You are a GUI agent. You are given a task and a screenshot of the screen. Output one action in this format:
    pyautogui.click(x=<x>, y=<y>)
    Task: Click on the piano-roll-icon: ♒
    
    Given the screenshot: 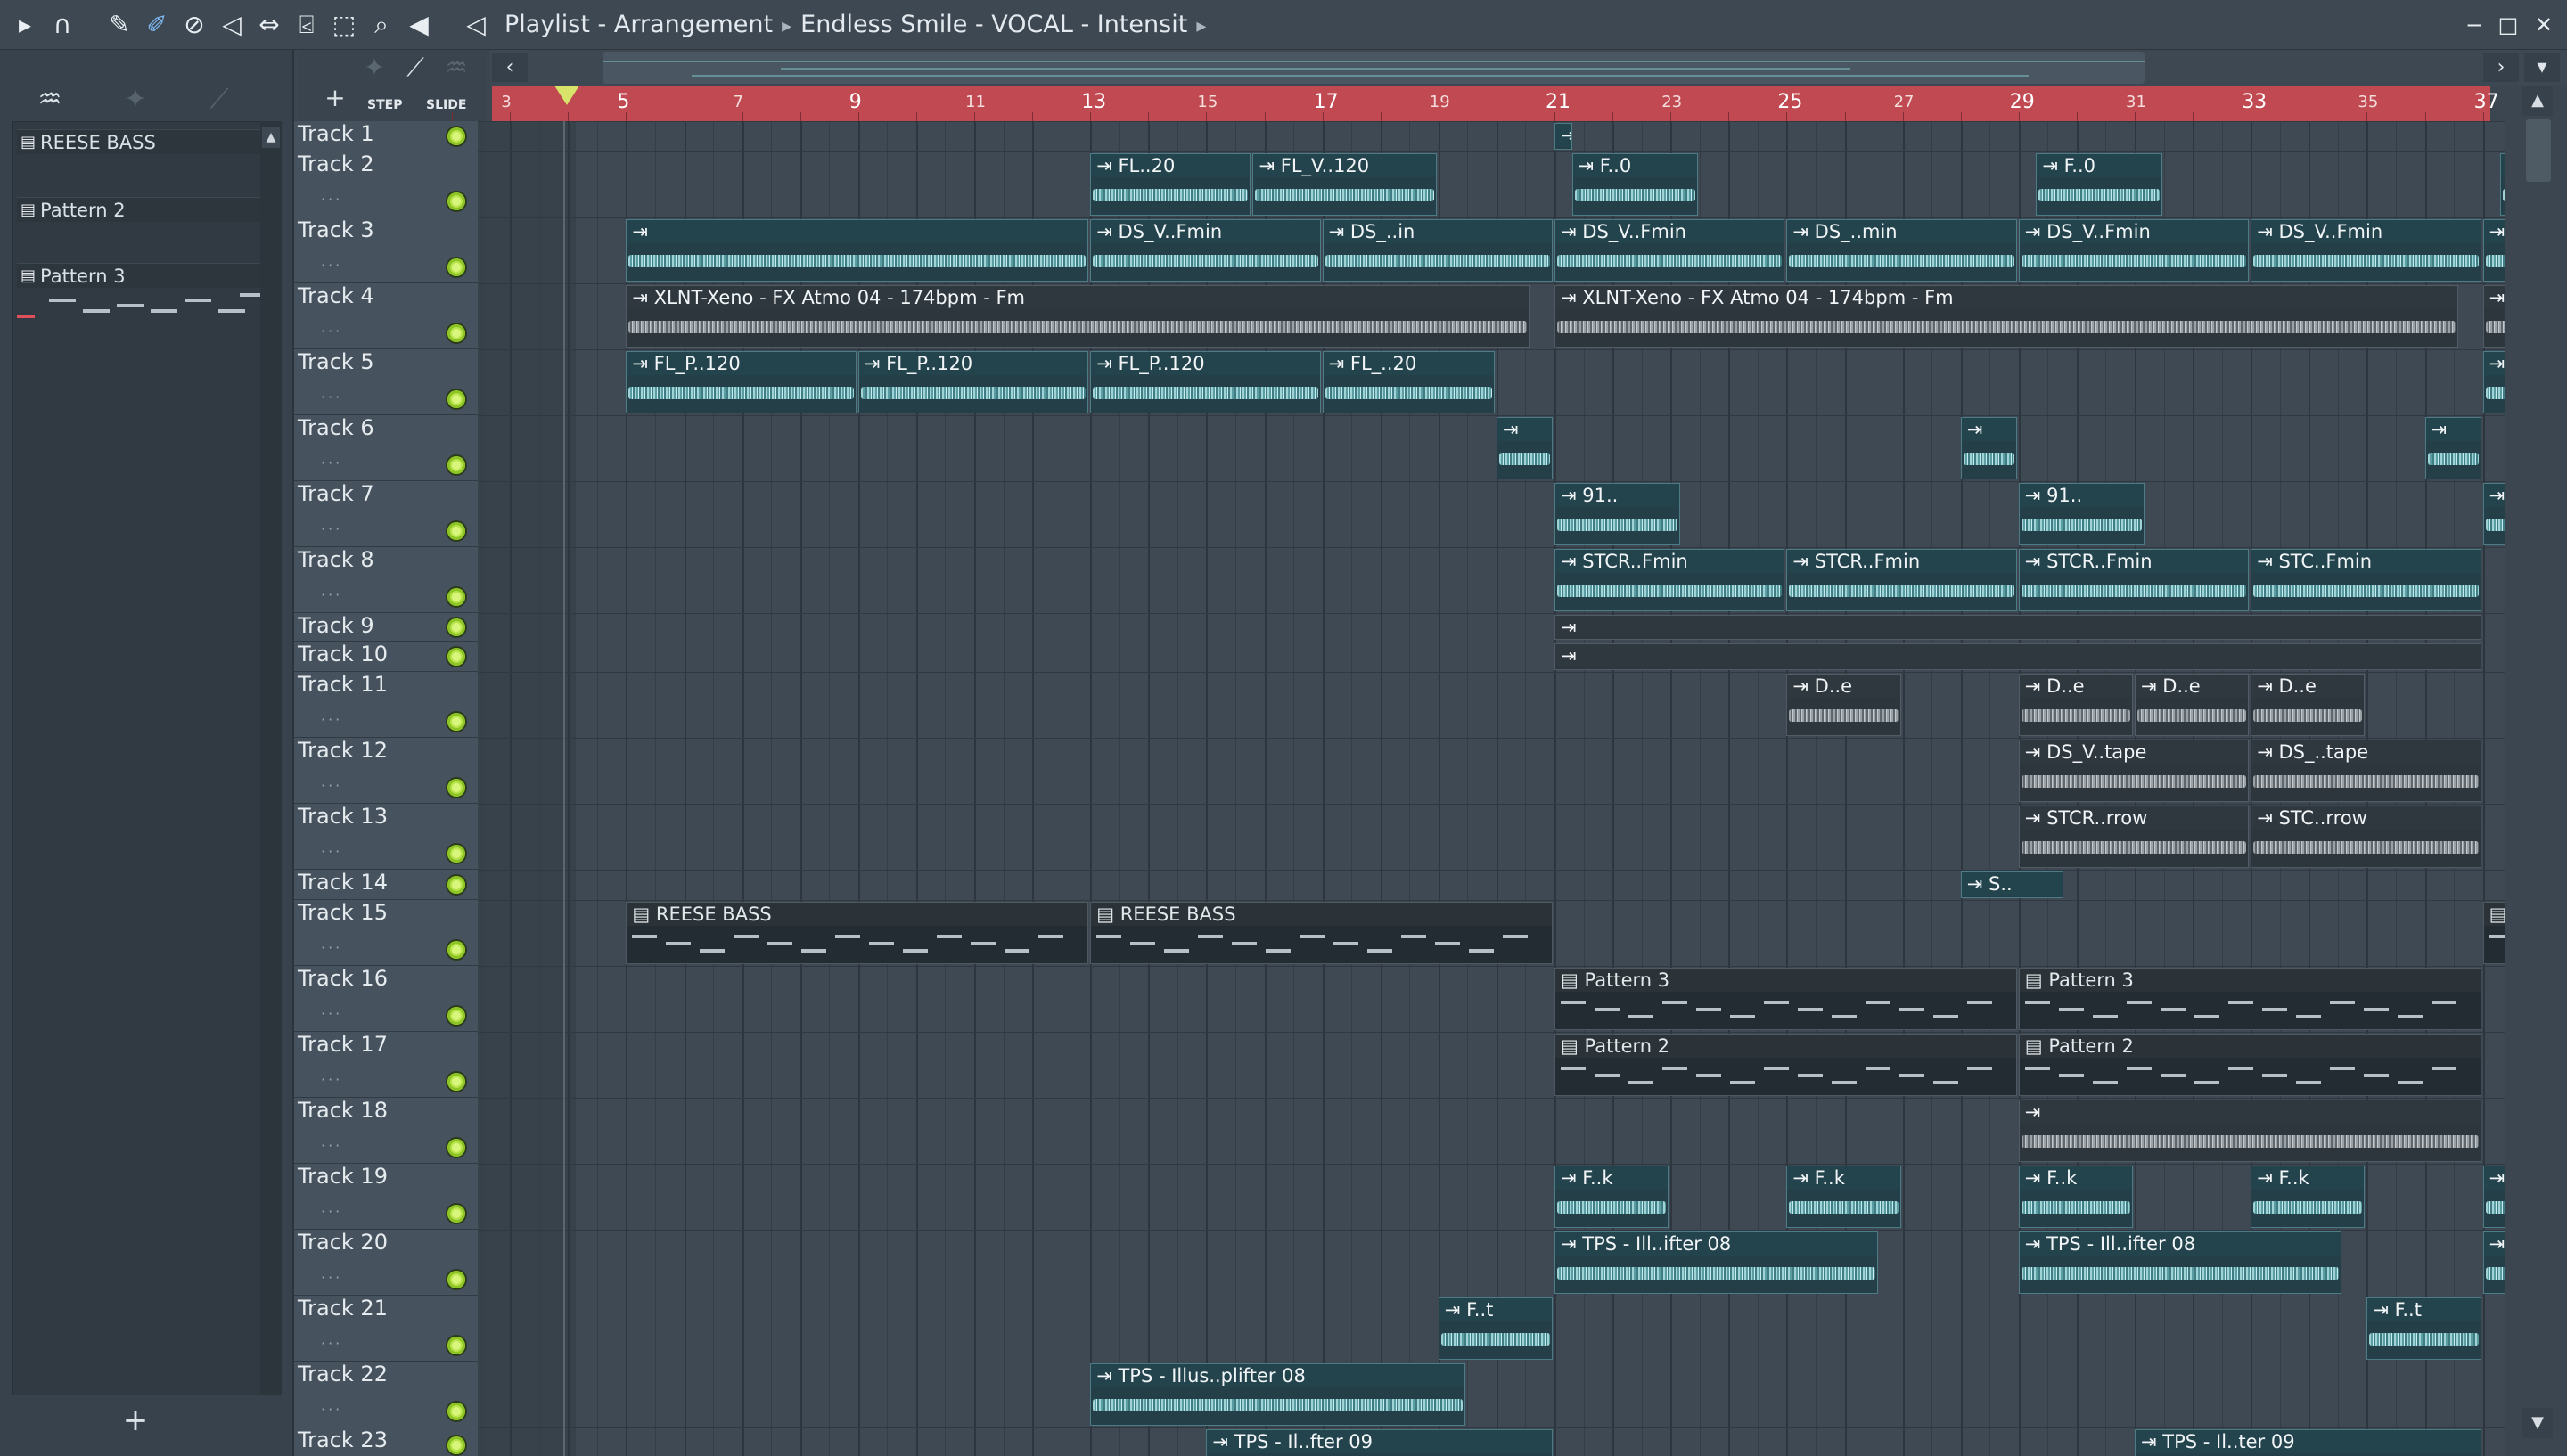 What is the action you would take?
    pyautogui.click(x=50, y=100)
    